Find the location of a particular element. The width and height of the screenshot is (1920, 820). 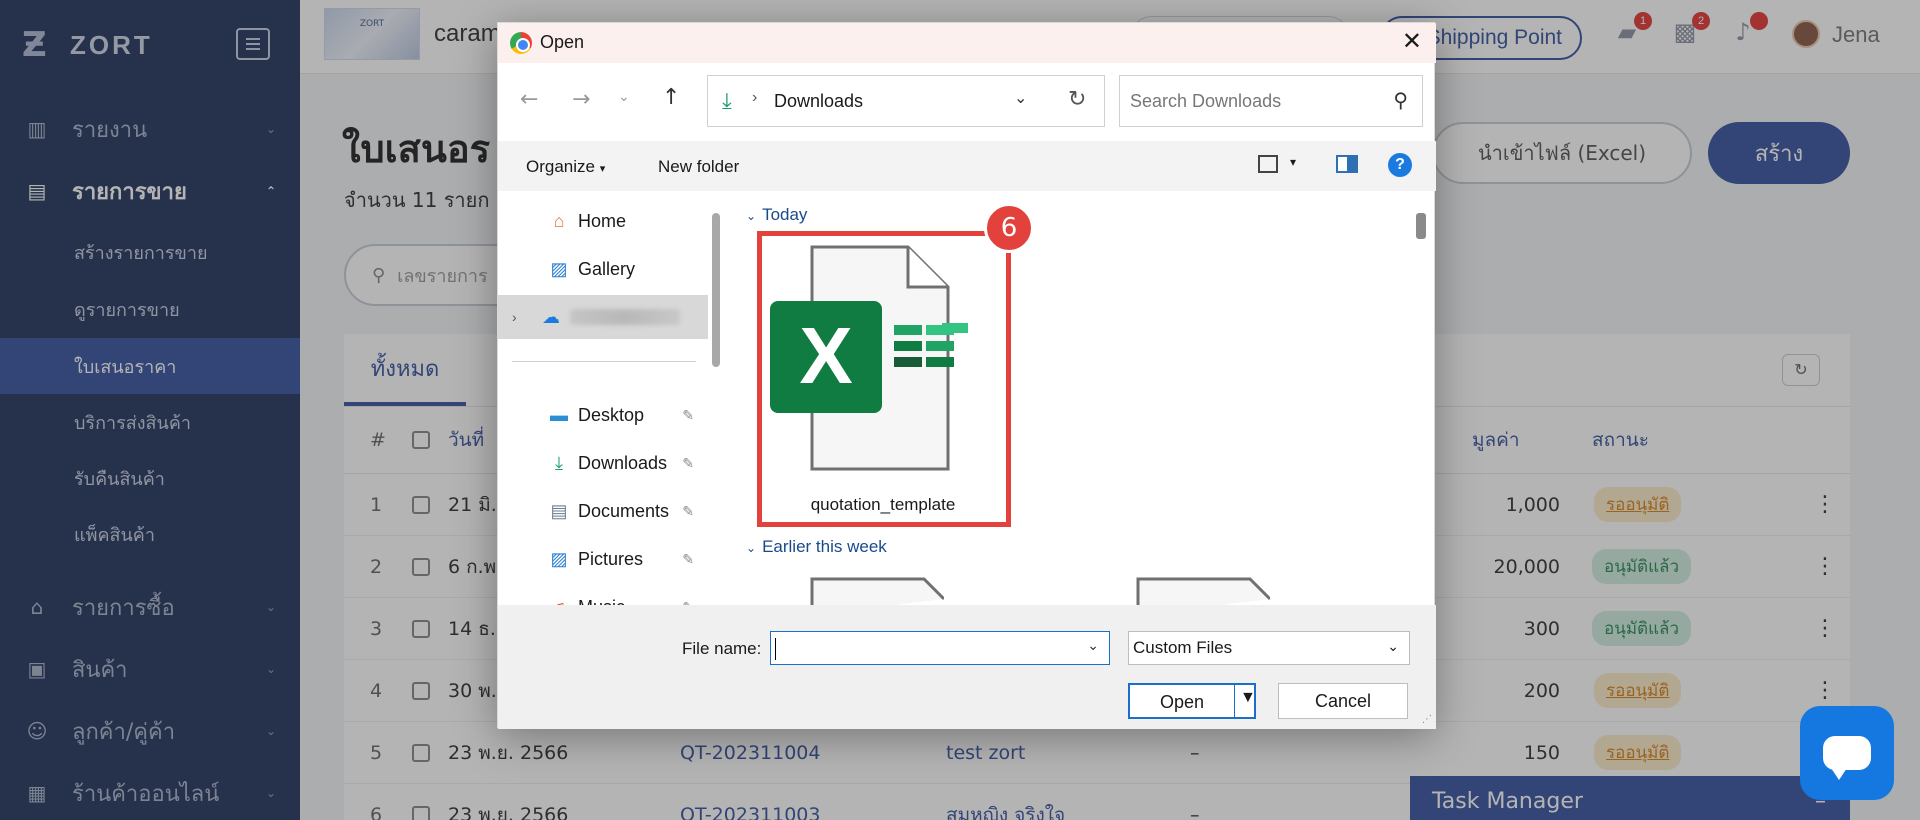

forward-arrow-icon: → is located at coordinates (581, 99).